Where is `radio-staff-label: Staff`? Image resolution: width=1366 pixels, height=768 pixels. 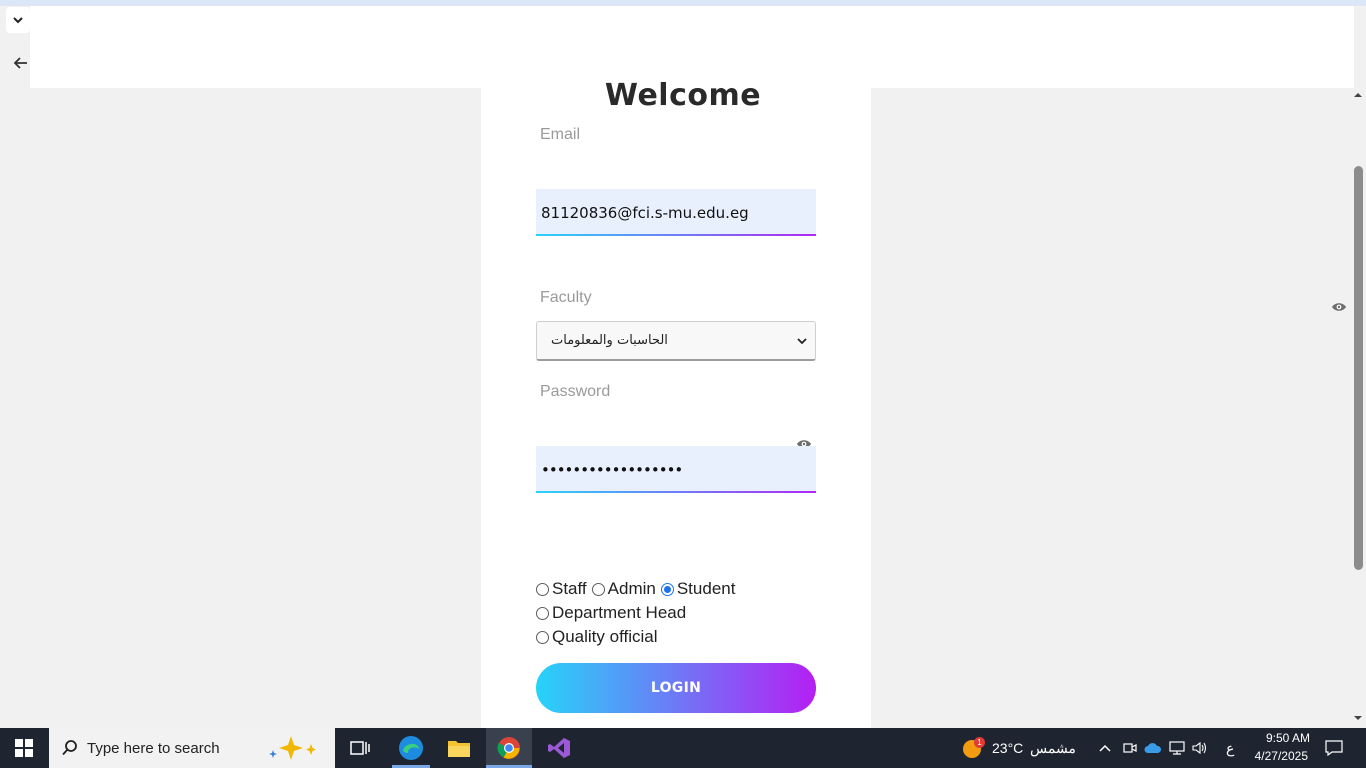 radio-staff-label: Staff is located at coordinates (569, 588).